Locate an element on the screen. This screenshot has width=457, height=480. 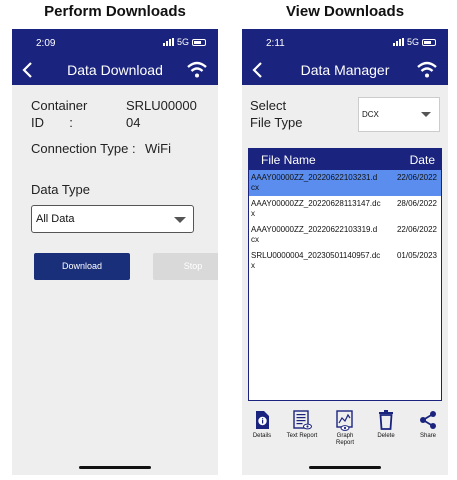
status-bar: 2:11 5G is located at coordinates (345, 42).